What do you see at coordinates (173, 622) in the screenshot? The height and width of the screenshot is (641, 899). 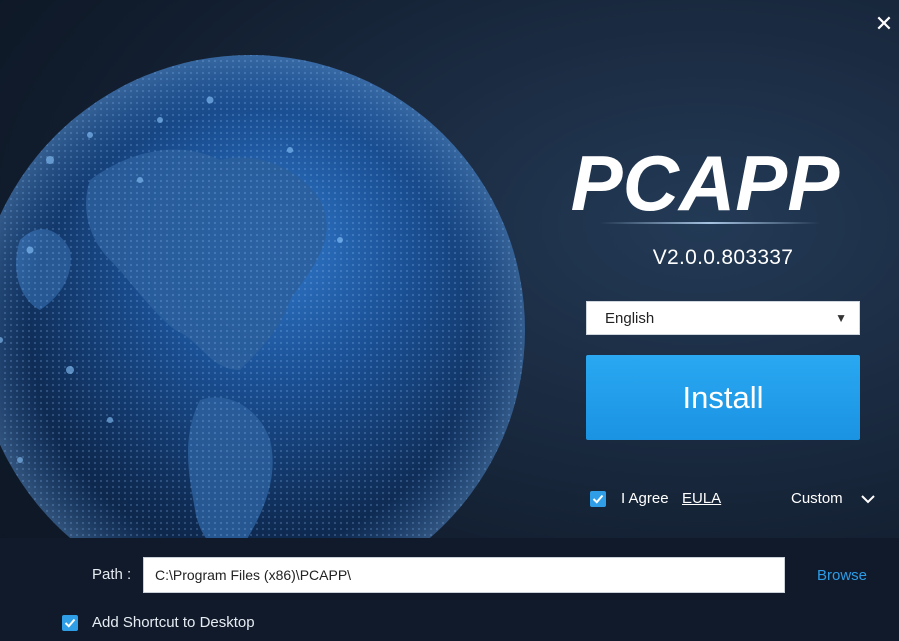 I see `shortcut-label: Add Shortcut to Desktop` at bounding box center [173, 622].